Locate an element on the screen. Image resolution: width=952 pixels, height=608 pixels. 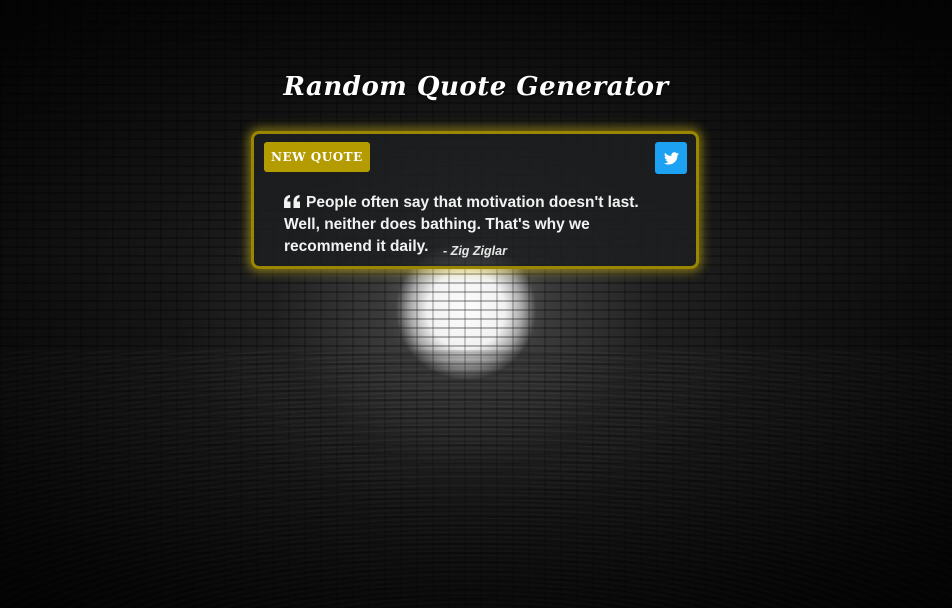
tweet-button is located at coordinates (671, 158).